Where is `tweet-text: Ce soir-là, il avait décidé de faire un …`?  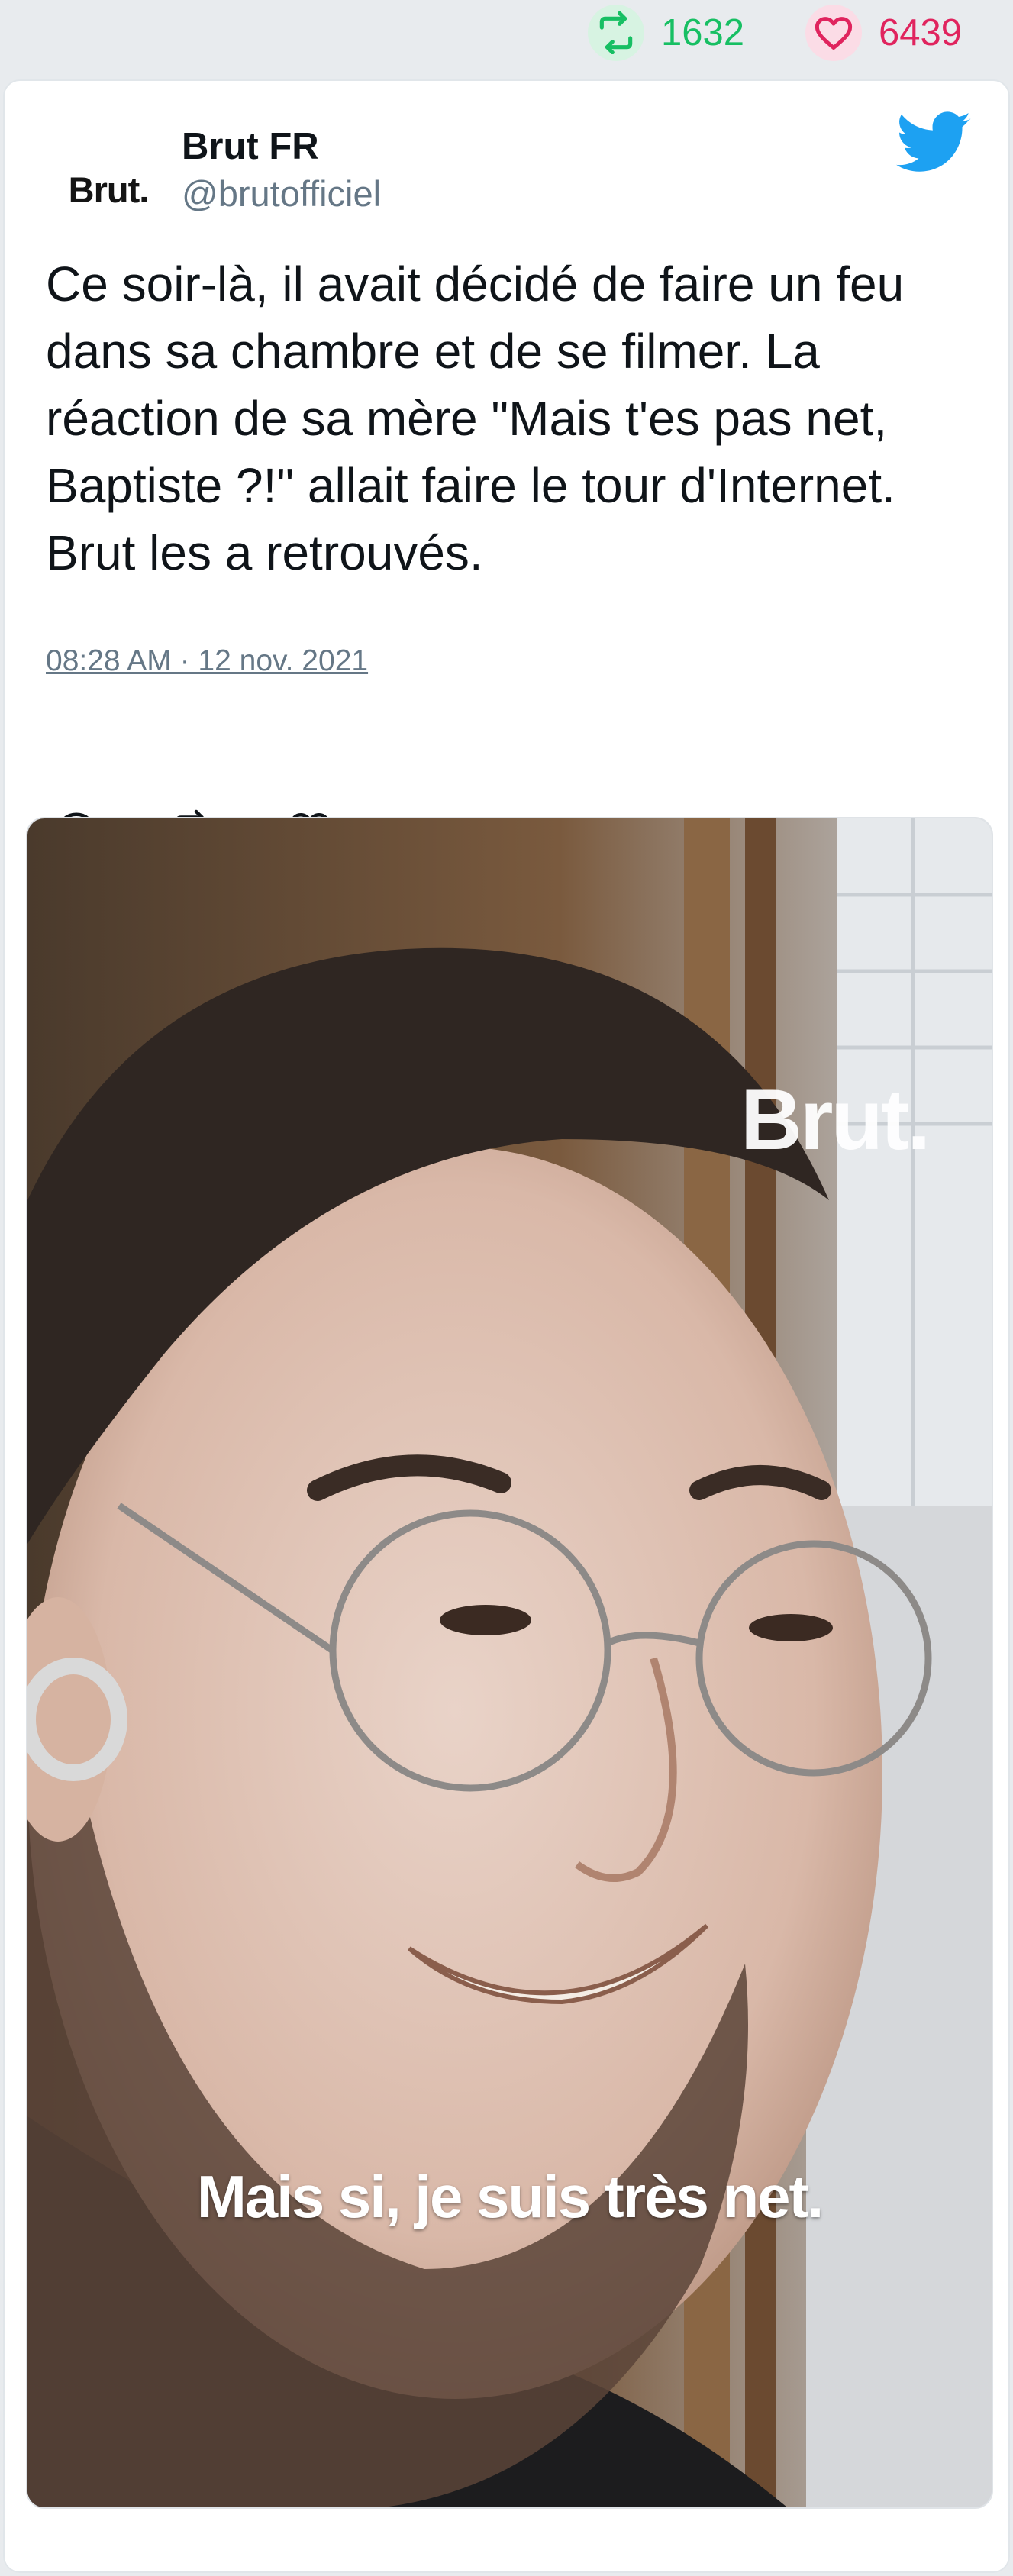
tweet-text: Ce soir-là, il avait décidé de faire un … is located at coordinates (475, 418).